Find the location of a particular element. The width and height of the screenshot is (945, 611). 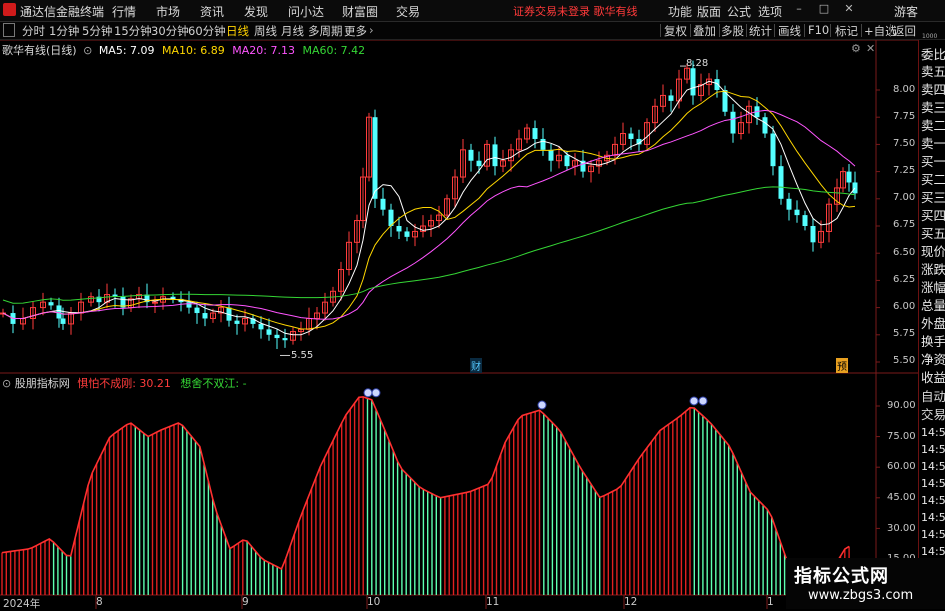

ma60-label: MA60: 7.42 is located at coordinates (334, 50).